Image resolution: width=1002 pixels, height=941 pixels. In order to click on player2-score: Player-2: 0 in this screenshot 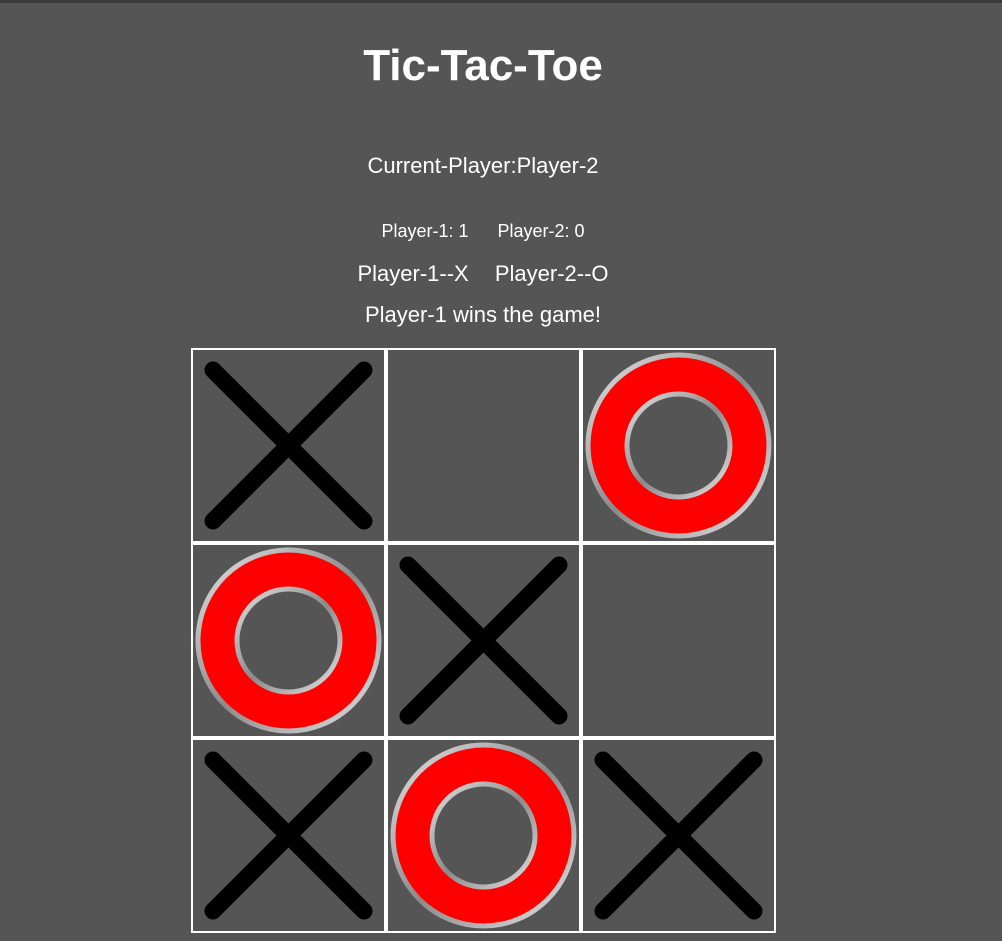, I will do `click(541, 231)`.